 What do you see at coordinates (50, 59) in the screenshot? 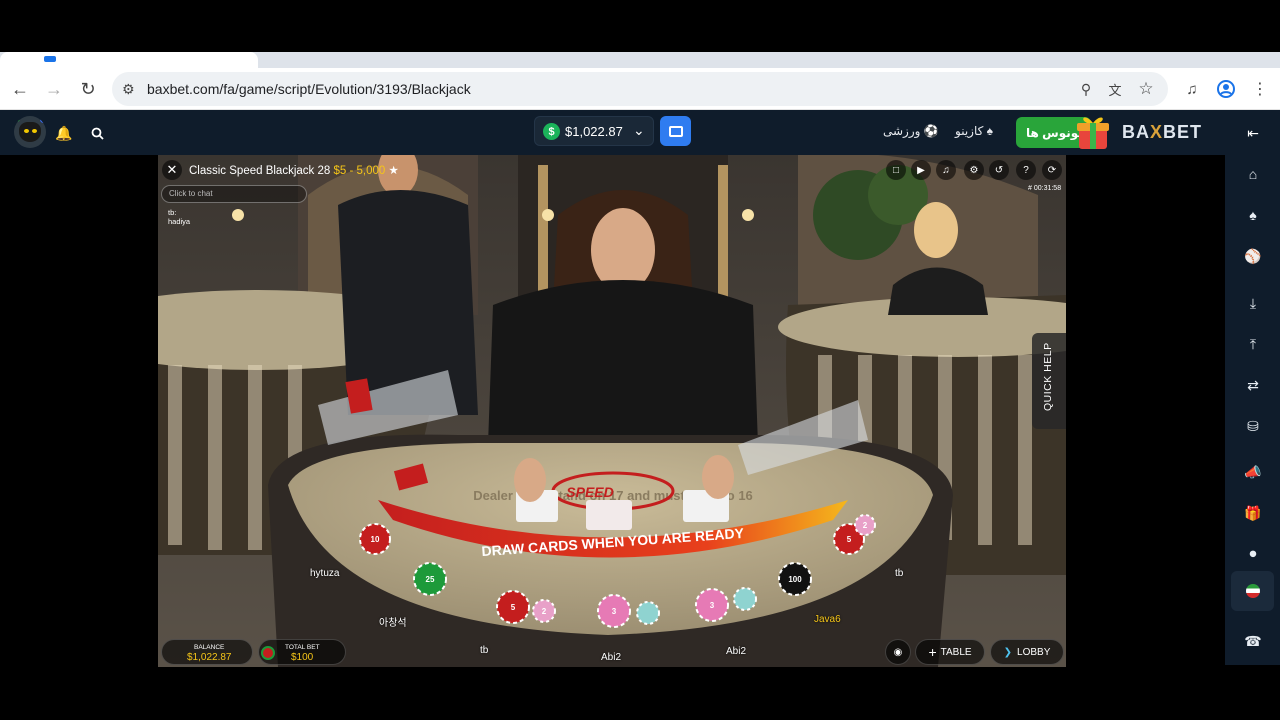
I see `tab-favicon-icon` at bounding box center [50, 59].